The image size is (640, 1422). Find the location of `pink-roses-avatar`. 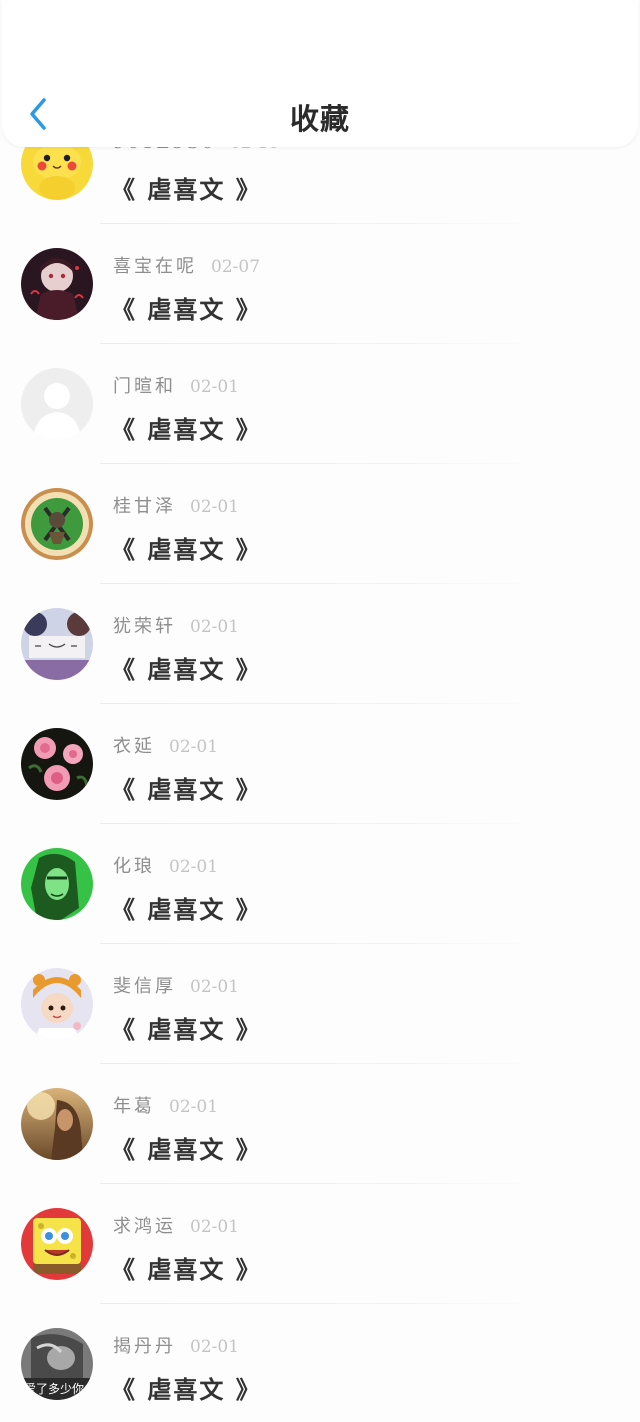

pink-roses-avatar is located at coordinates (57, 764).